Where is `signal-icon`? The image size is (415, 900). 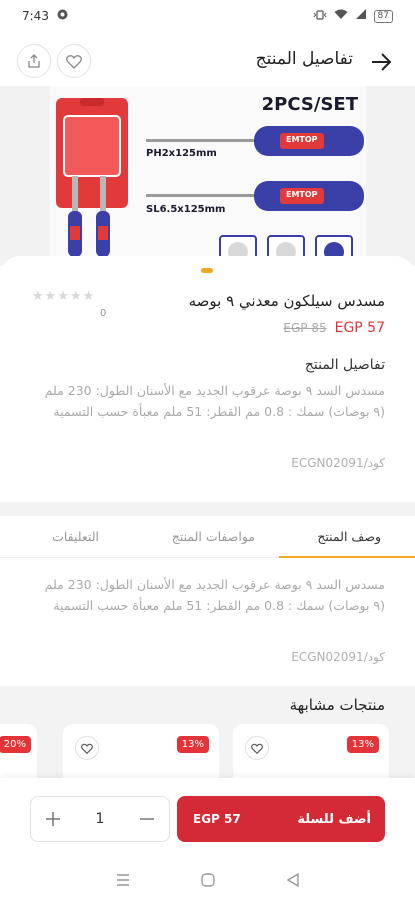
signal-icon is located at coordinates (361, 16).